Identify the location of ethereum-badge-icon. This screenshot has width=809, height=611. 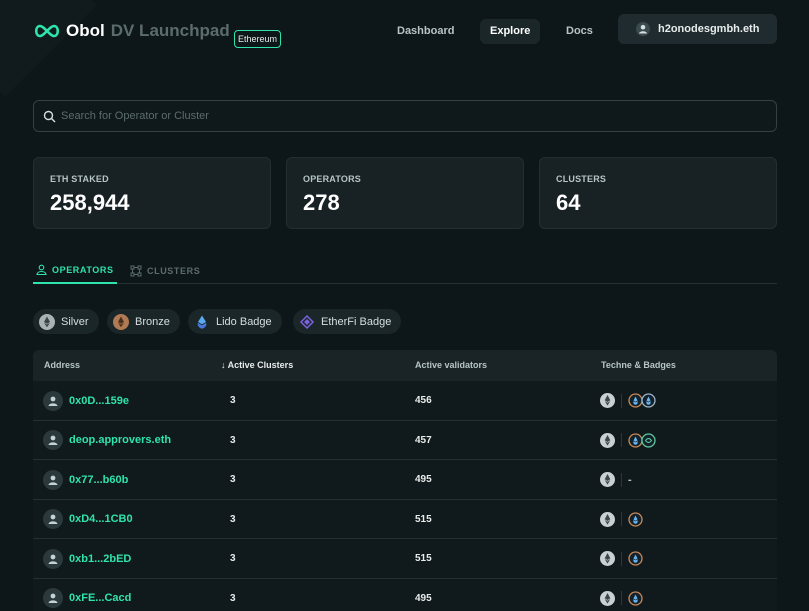
(648, 400).